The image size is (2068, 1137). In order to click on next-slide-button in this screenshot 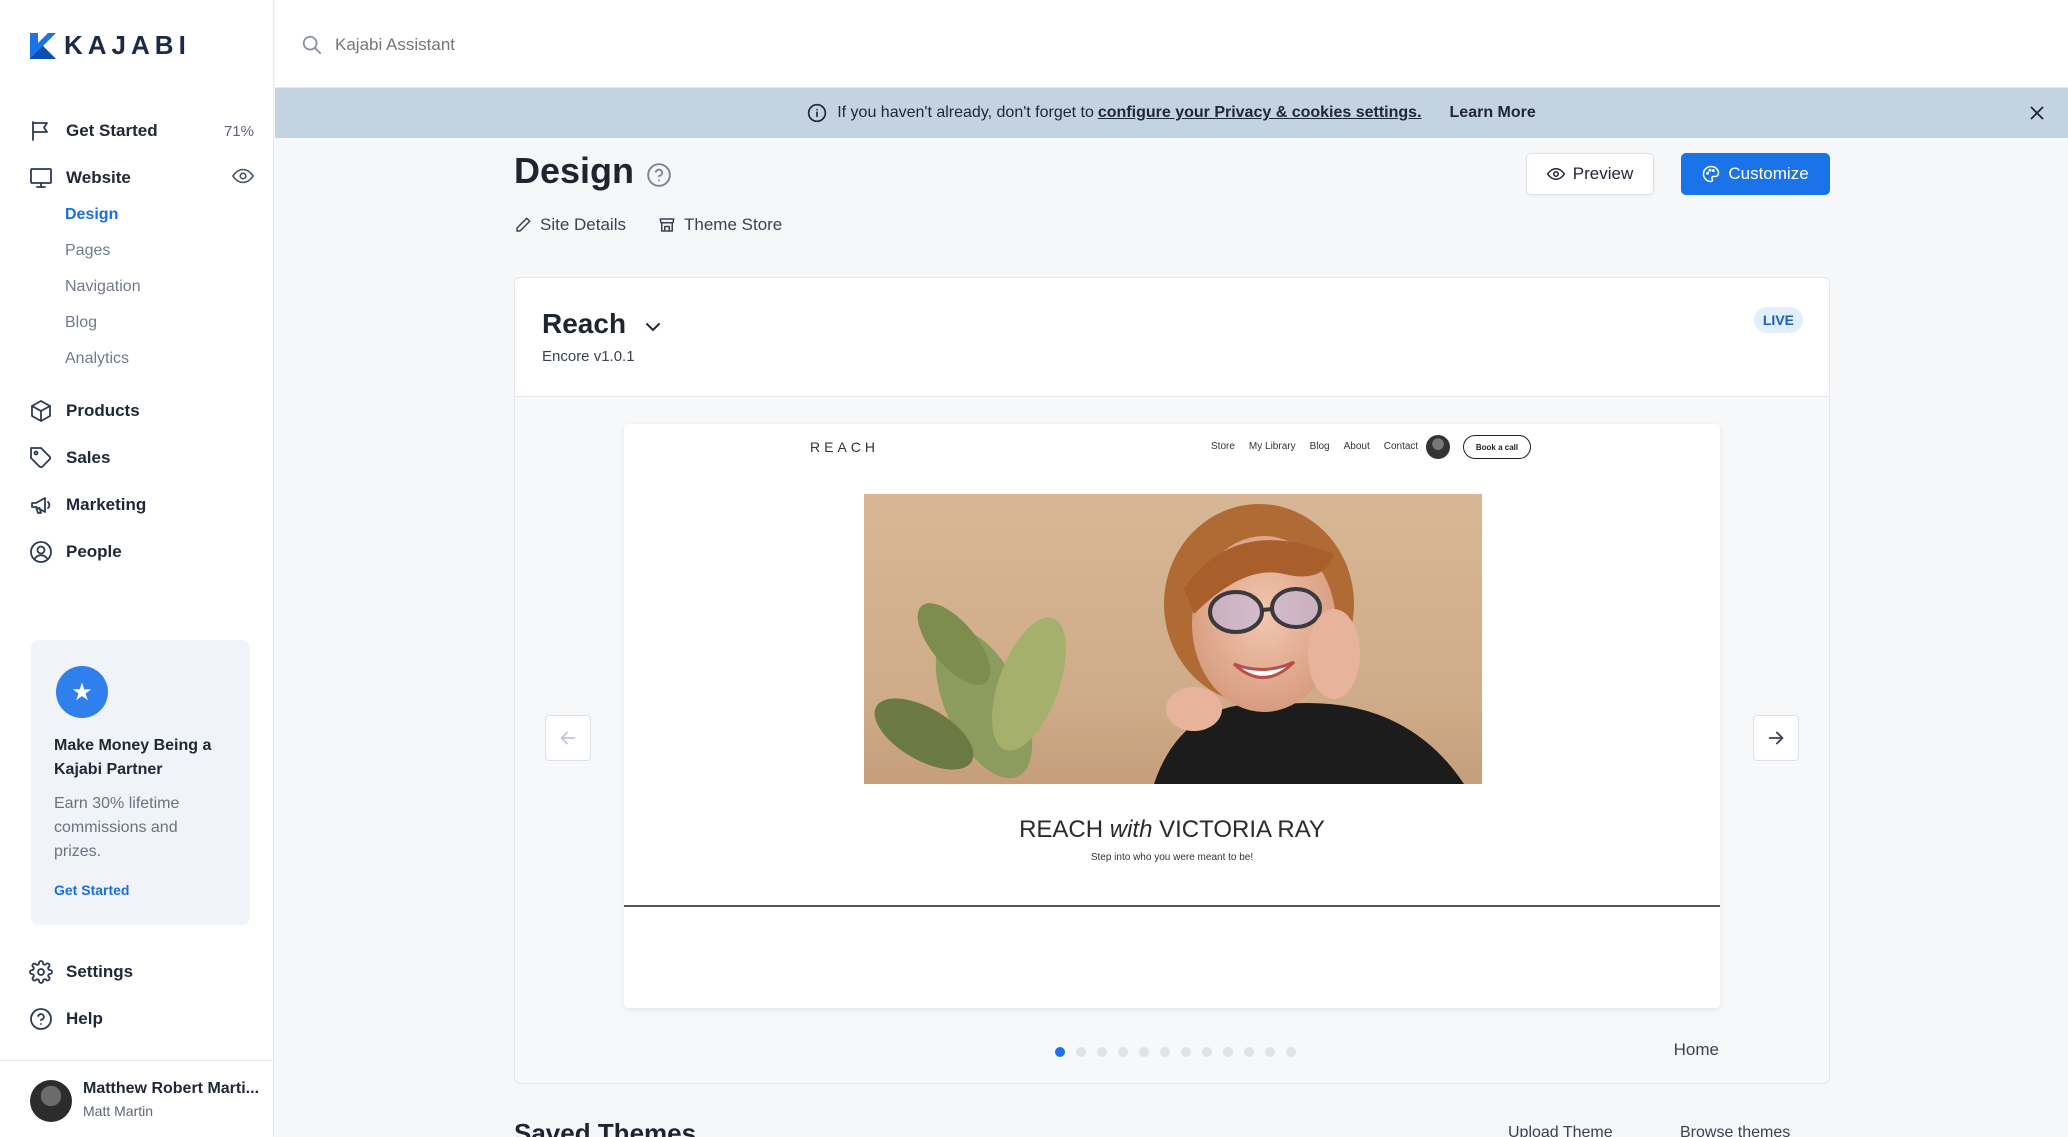, I will do `click(1776, 738)`.